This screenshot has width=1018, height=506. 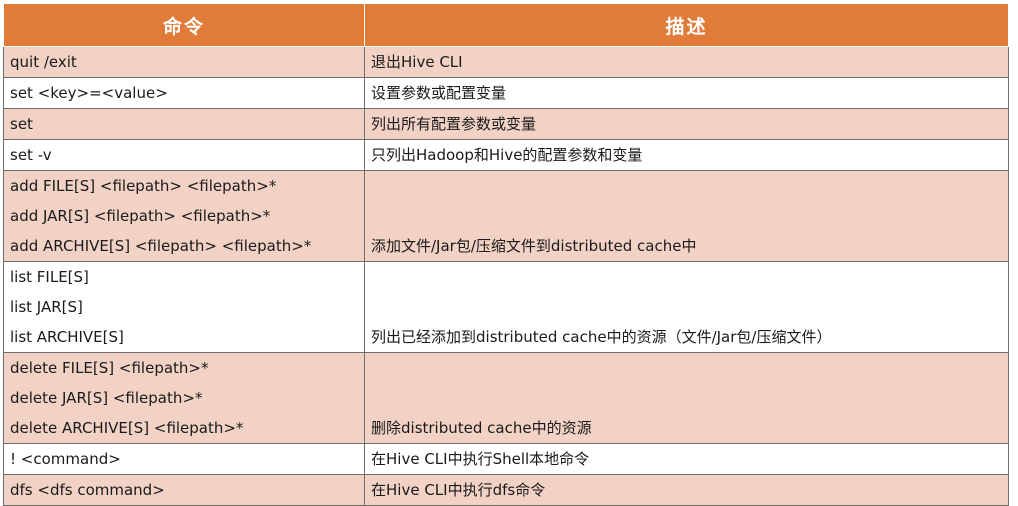 I want to click on table-row: quit /exit 退出Hive CLI, so click(x=506, y=62).